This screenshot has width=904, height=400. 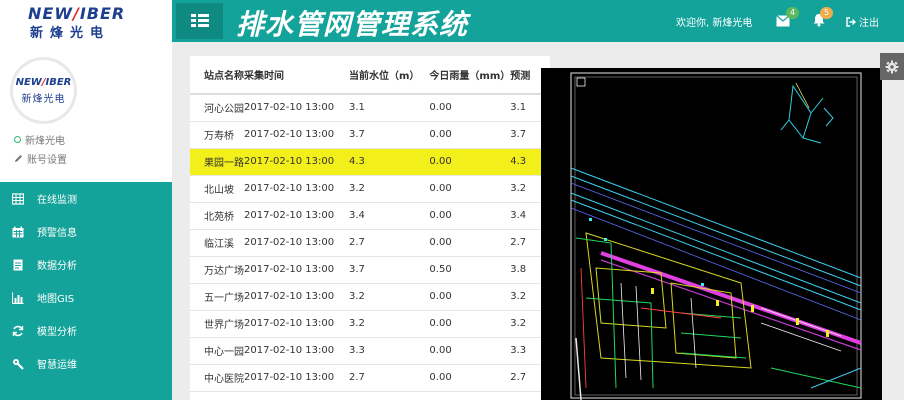 What do you see at coordinates (43, 99) in the screenshot?
I see `avatar-cn-text: 新烽光电` at bounding box center [43, 99].